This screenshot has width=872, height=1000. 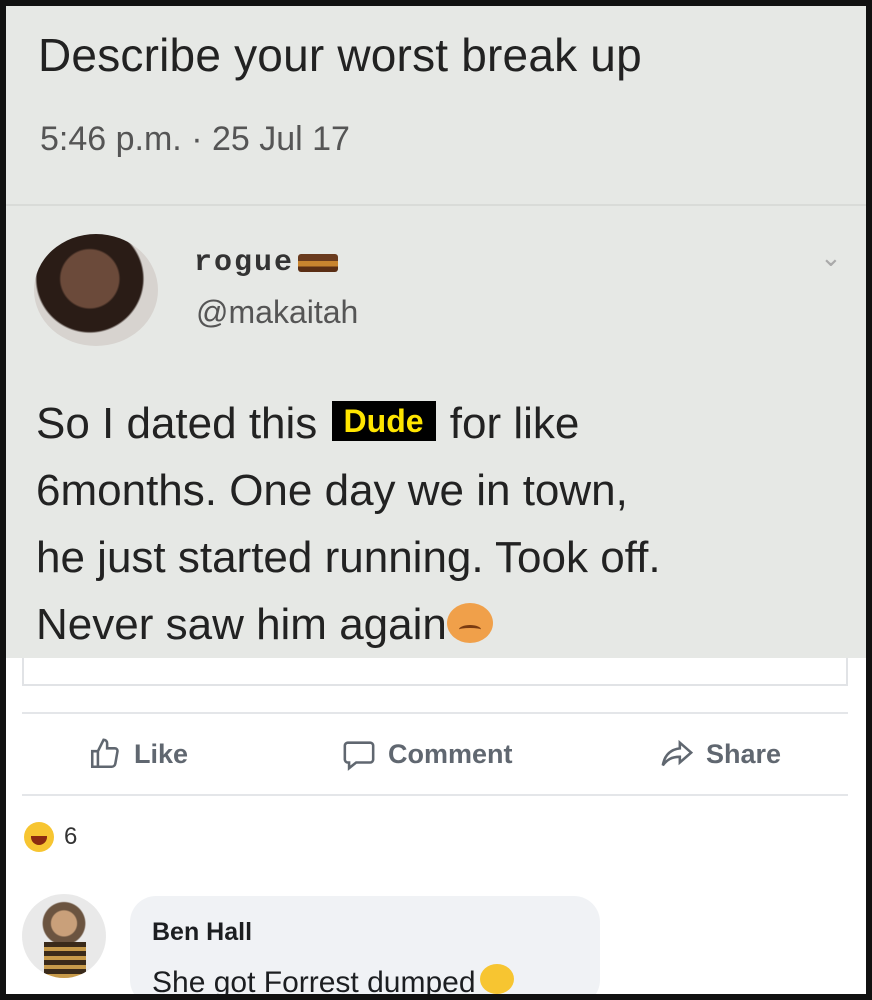 What do you see at coordinates (64, 936) in the screenshot?
I see `comment-avatar` at bounding box center [64, 936].